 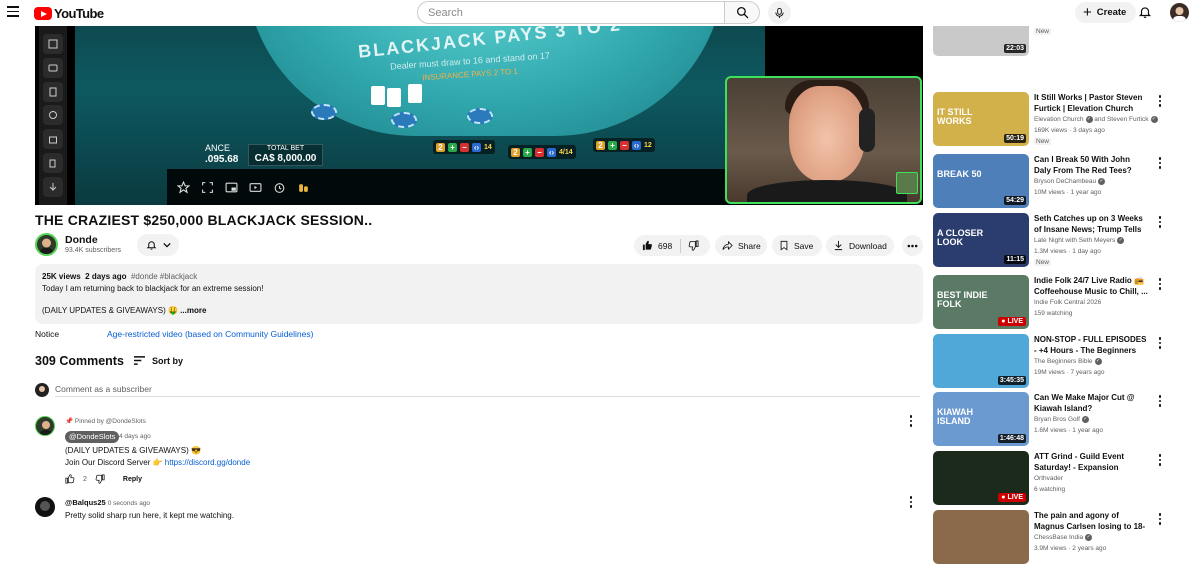 What do you see at coordinates (303, 187) in the screenshot?
I see `chips-stack-icon` at bounding box center [303, 187].